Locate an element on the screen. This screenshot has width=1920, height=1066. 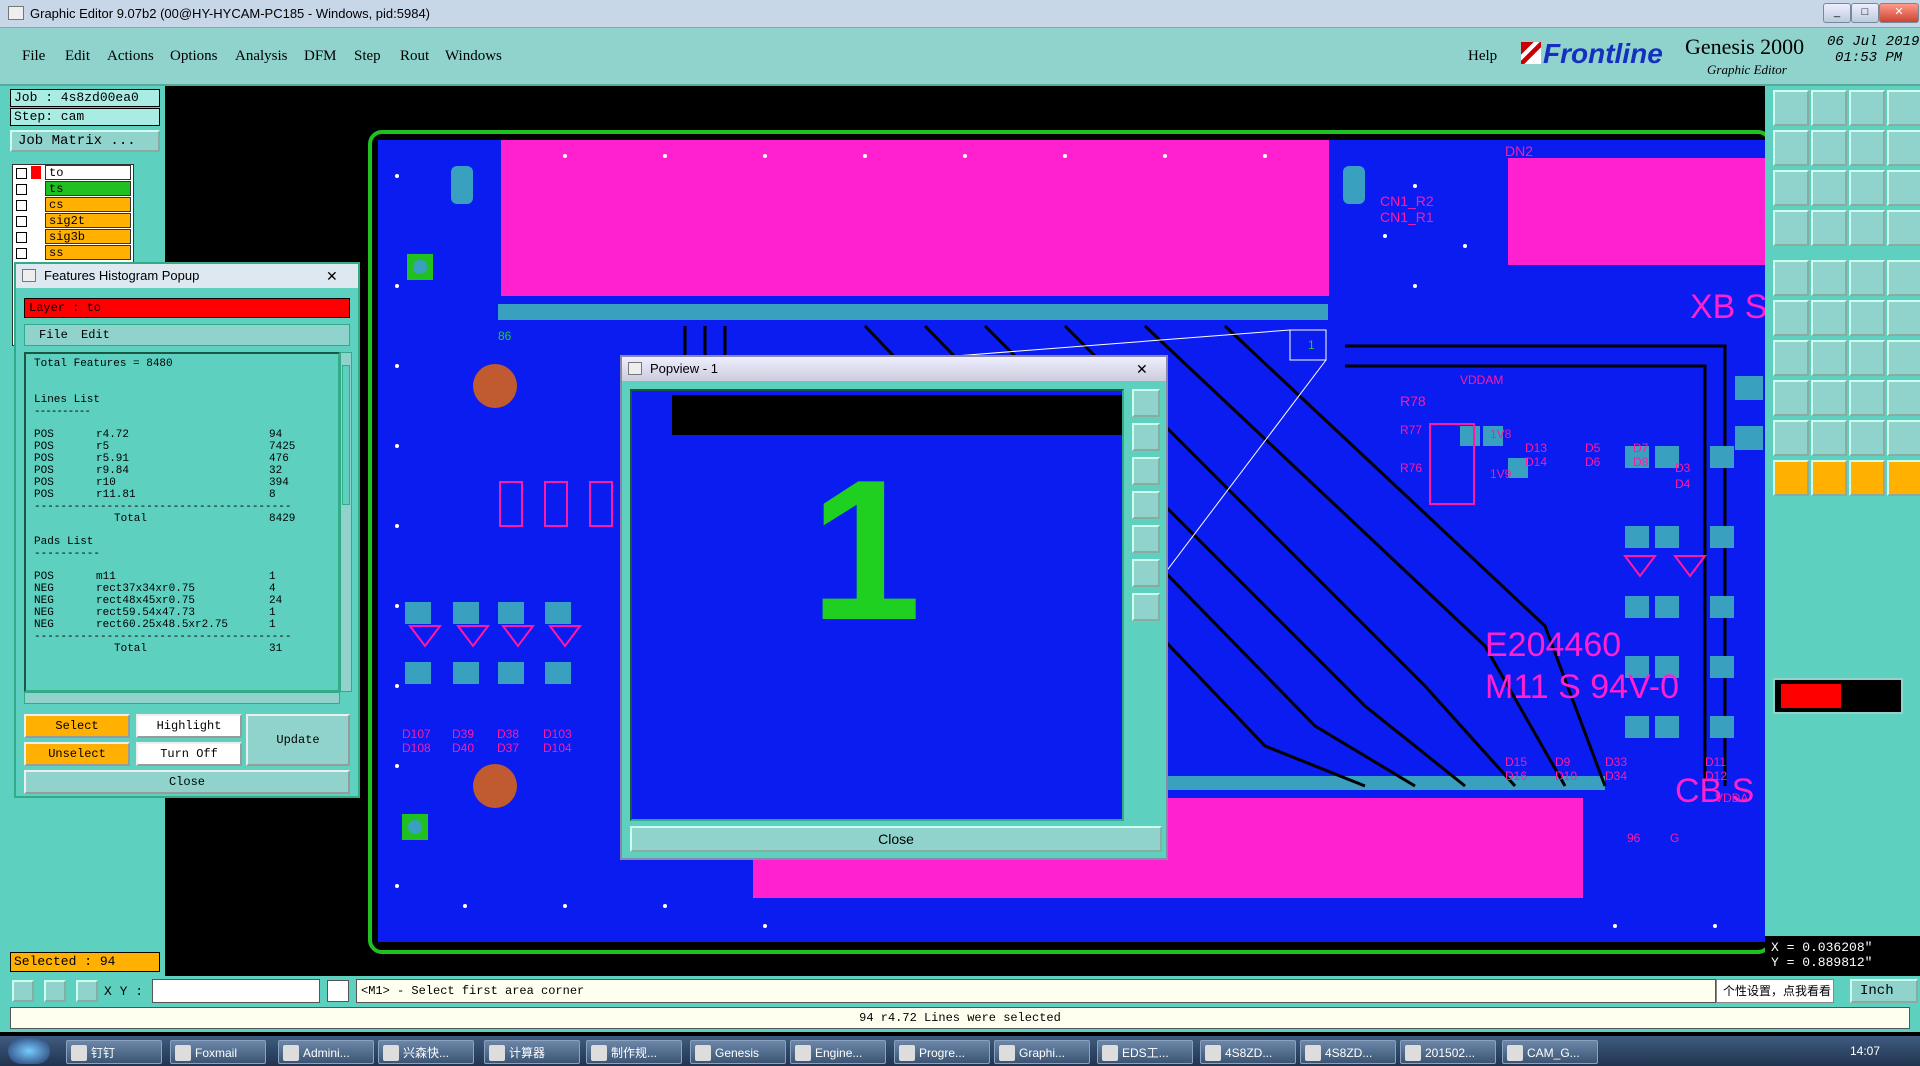
layer-row-sig2t: sig2t is located at coordinates (73, 221).